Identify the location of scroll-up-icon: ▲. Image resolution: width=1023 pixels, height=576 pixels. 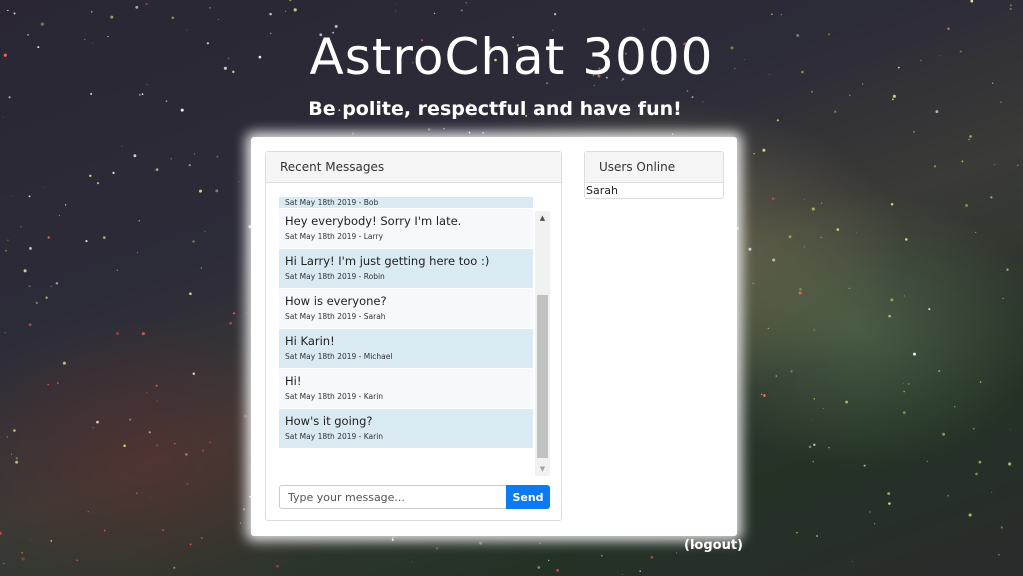
(542, 218).